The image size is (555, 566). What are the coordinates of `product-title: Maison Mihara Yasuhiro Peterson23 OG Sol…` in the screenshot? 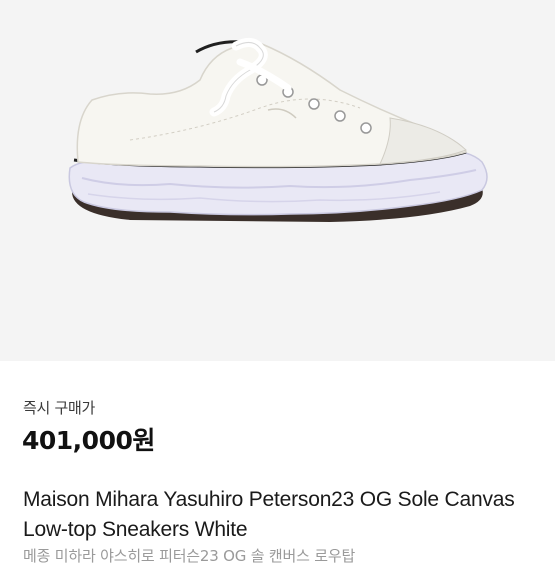 It's located at (283, 515).